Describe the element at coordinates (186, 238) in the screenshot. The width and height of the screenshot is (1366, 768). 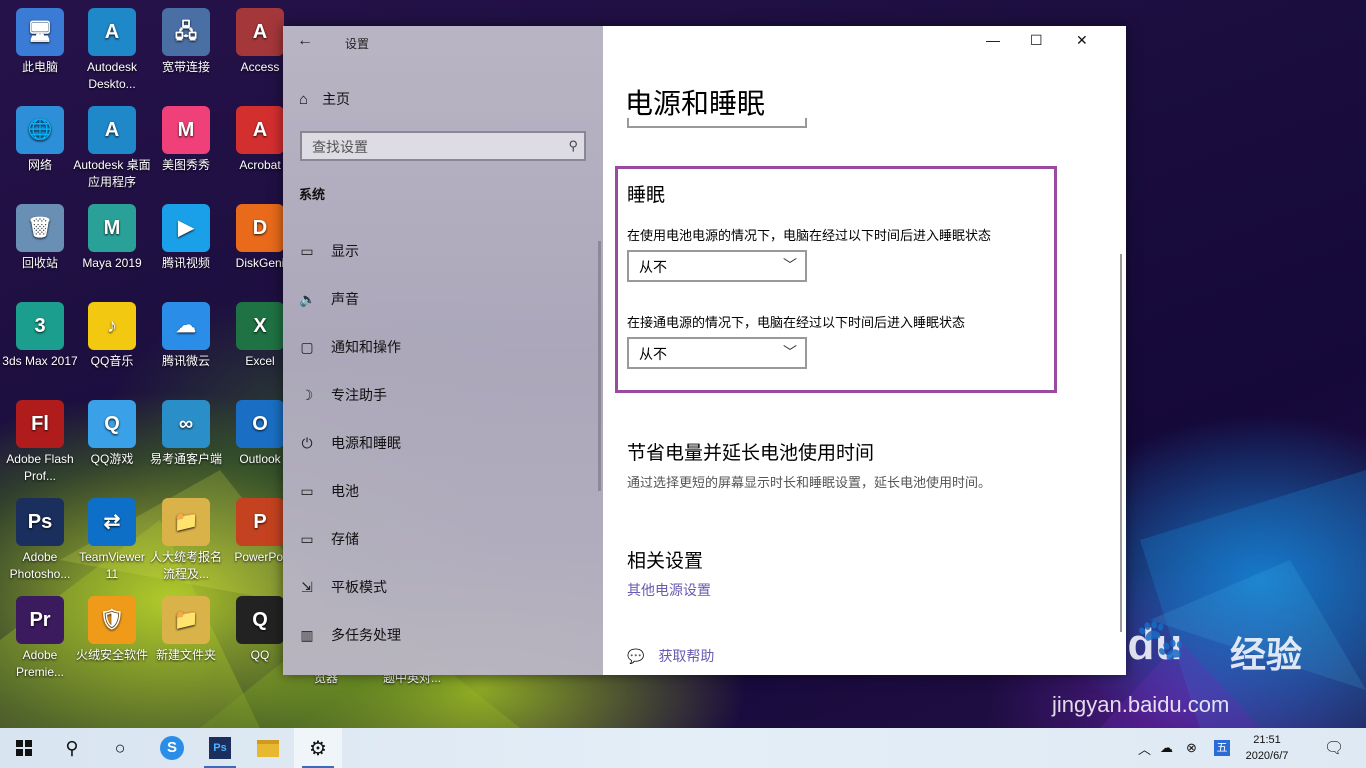
I see `desktop-icon: ▶ 腾讯视频` at that location.